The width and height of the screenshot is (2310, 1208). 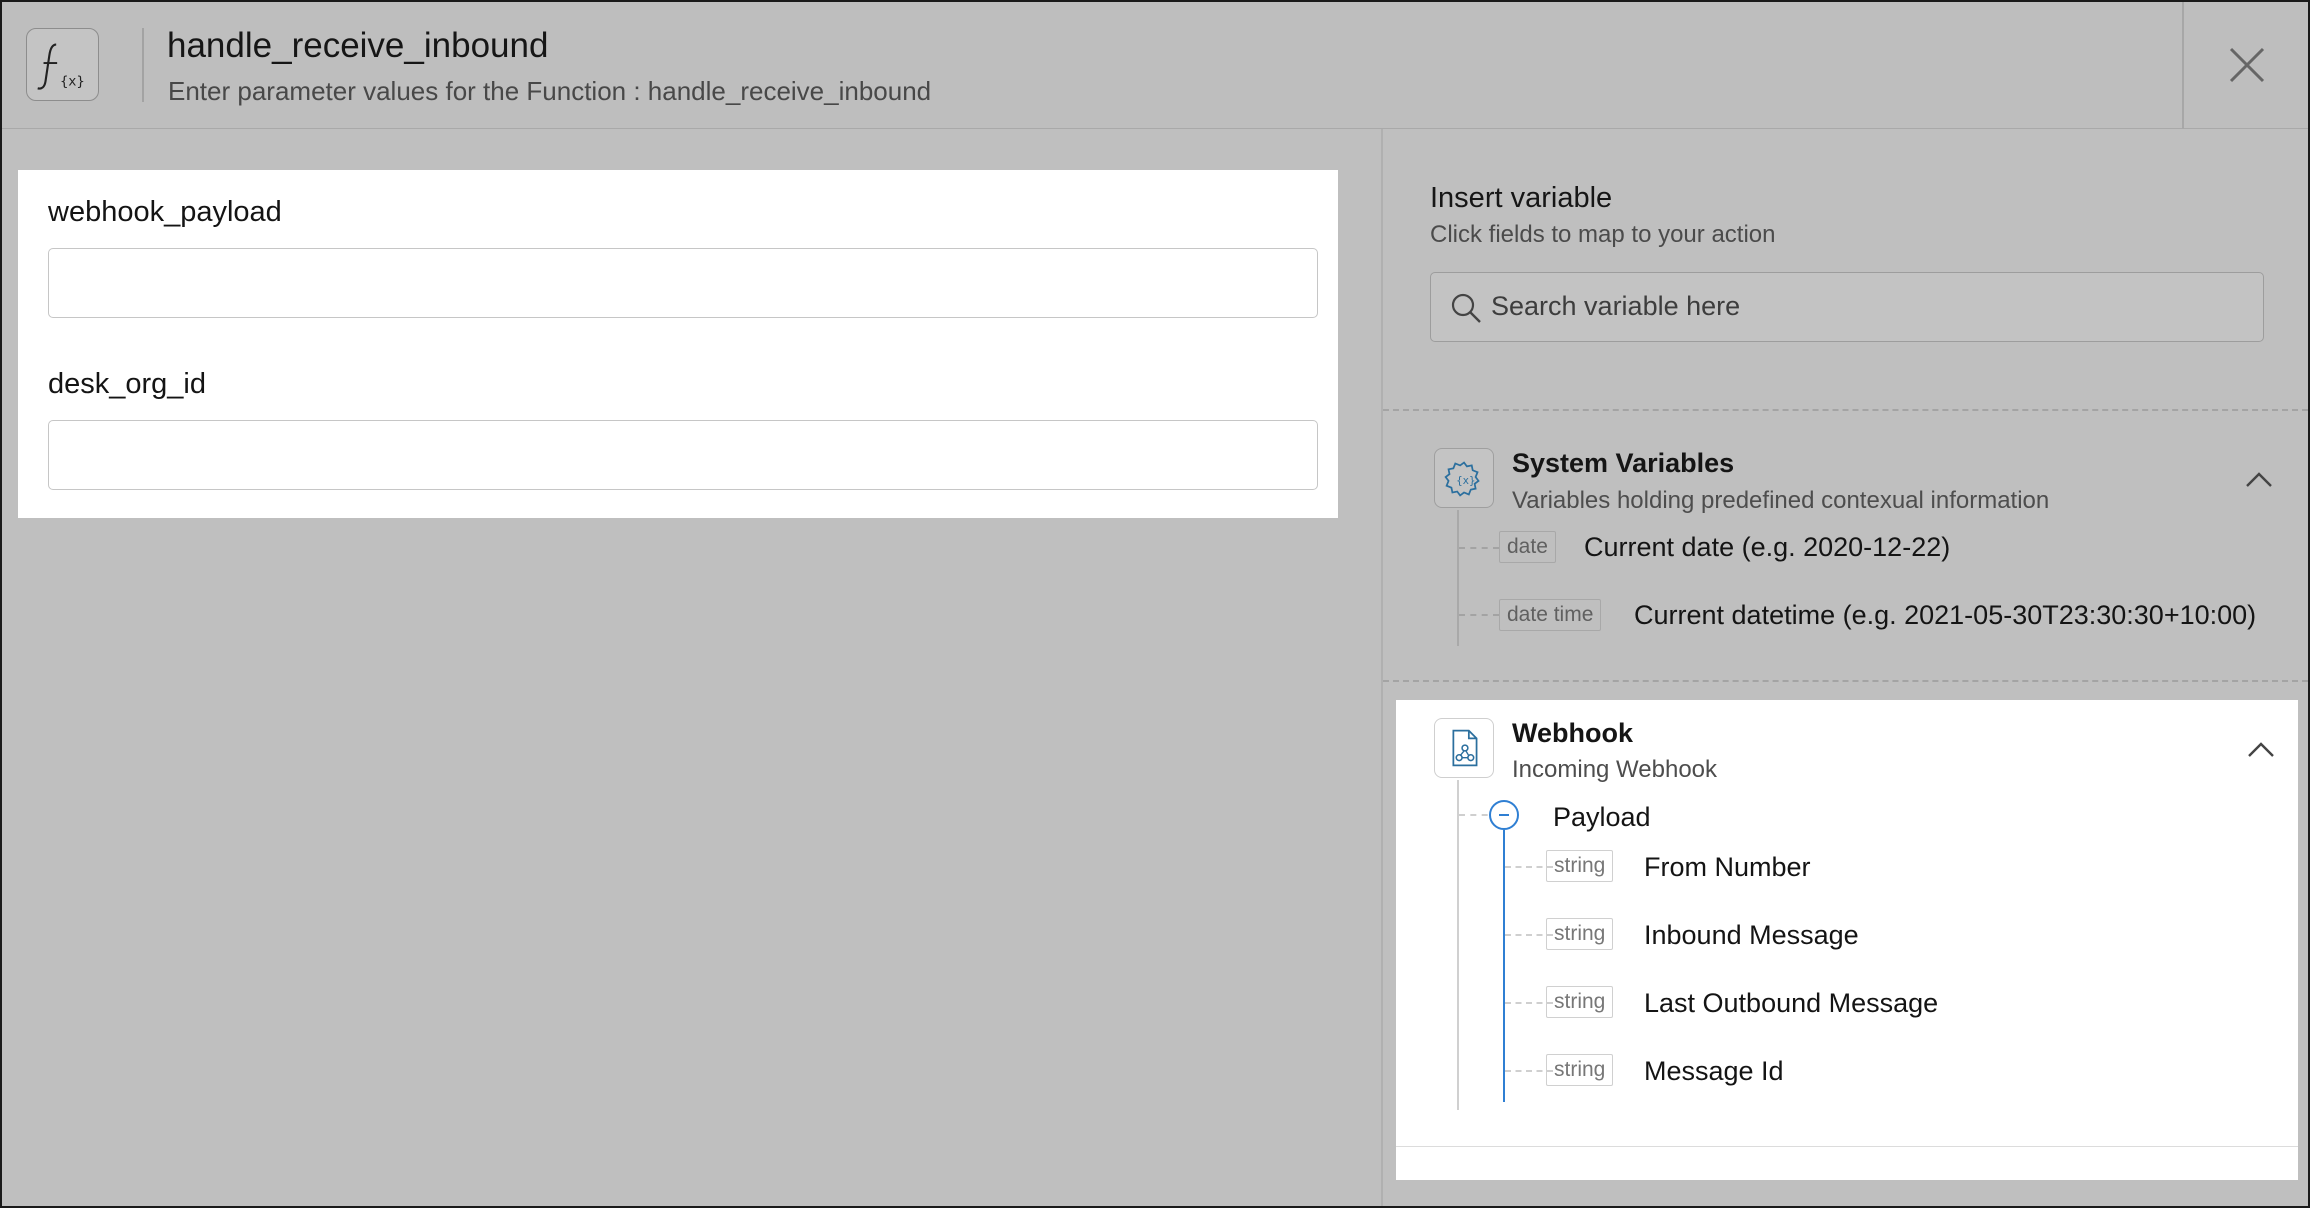 I want to click on variable-inbound-message: Inbound Message, so click(x=1751, y=935).